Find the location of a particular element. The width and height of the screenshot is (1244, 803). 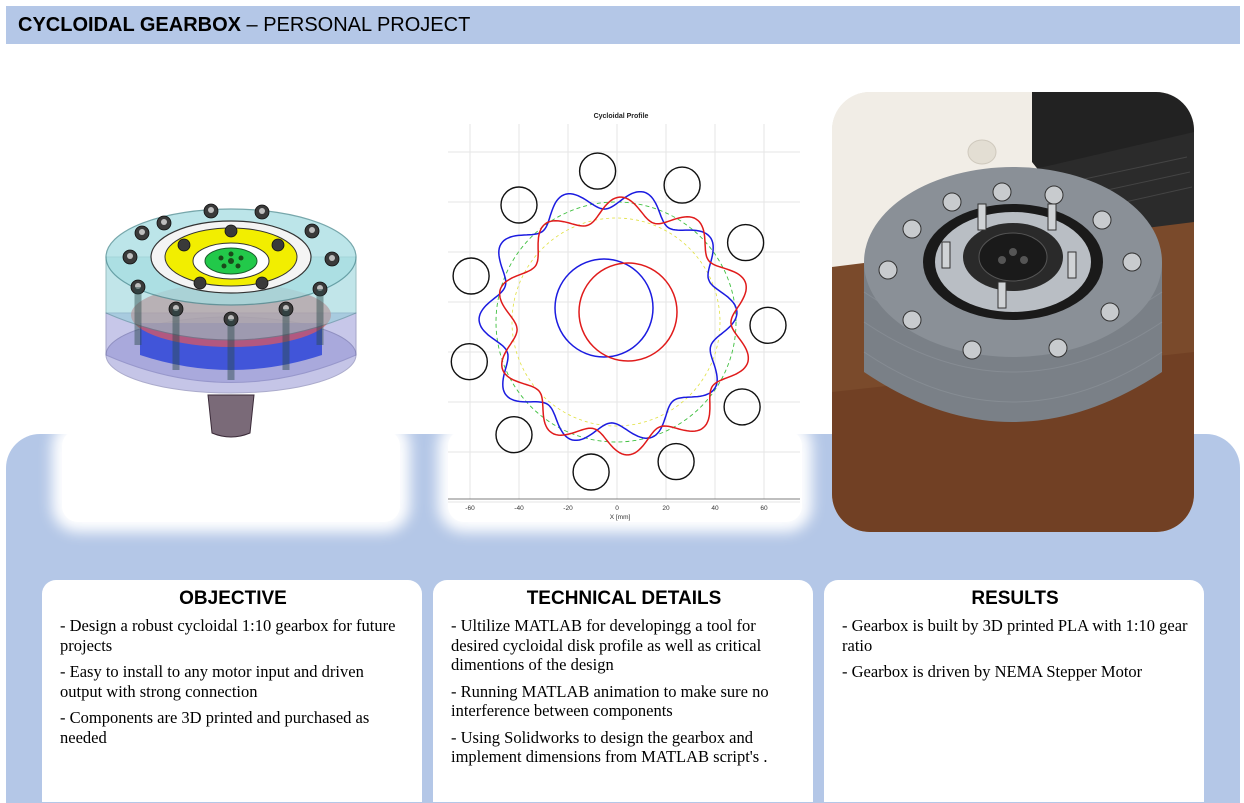

inner-hole-blue is located at coordinates (604, 308).